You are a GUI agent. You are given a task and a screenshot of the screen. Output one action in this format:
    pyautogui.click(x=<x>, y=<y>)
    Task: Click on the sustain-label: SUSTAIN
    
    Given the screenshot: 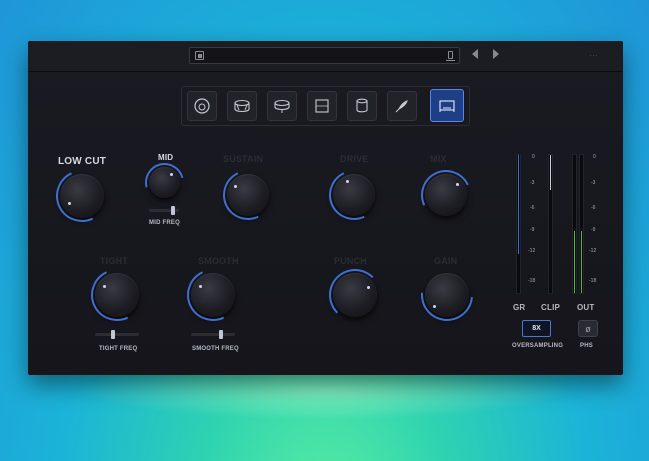 What is the action you would take?
    pyautogui.click(x=243, y=159)
    